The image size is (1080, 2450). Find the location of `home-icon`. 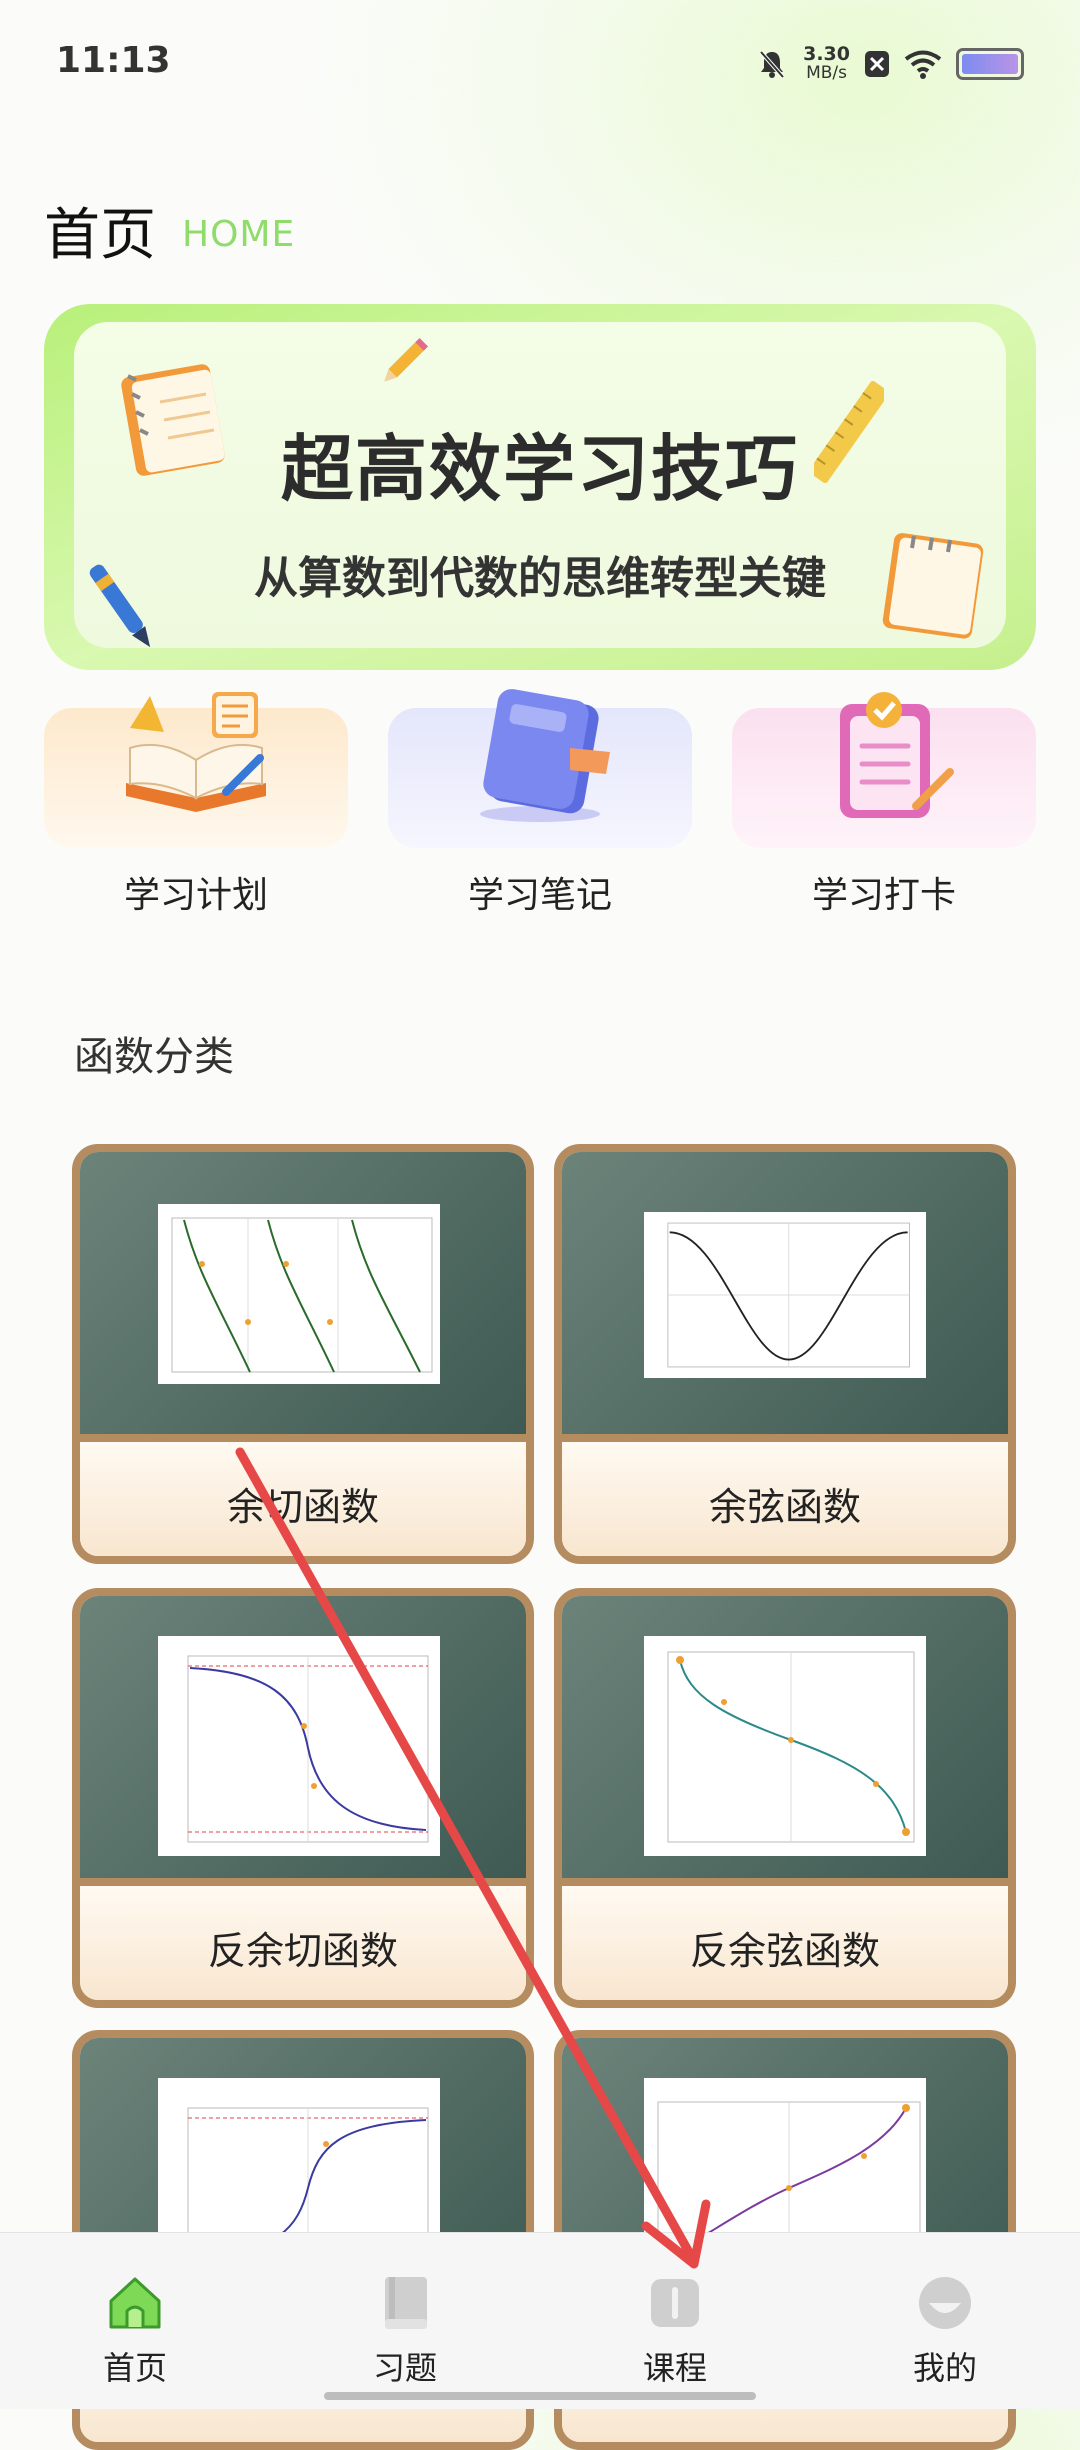

home-icon is located at coordinates (135, 2303).